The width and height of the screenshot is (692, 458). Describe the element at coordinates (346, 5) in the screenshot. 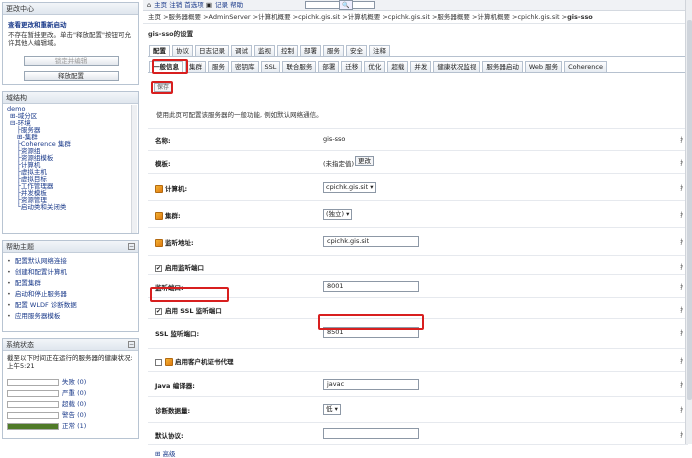

I see `search-button: 🔍` at that location.